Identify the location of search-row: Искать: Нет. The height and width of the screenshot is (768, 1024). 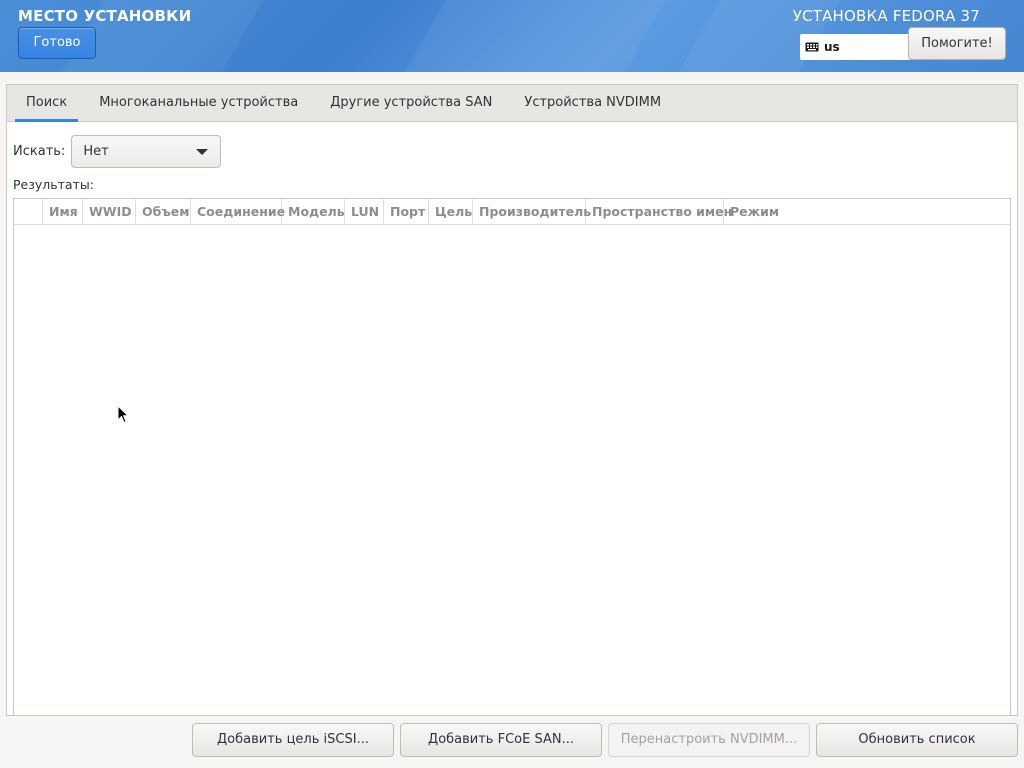
(117, 151).